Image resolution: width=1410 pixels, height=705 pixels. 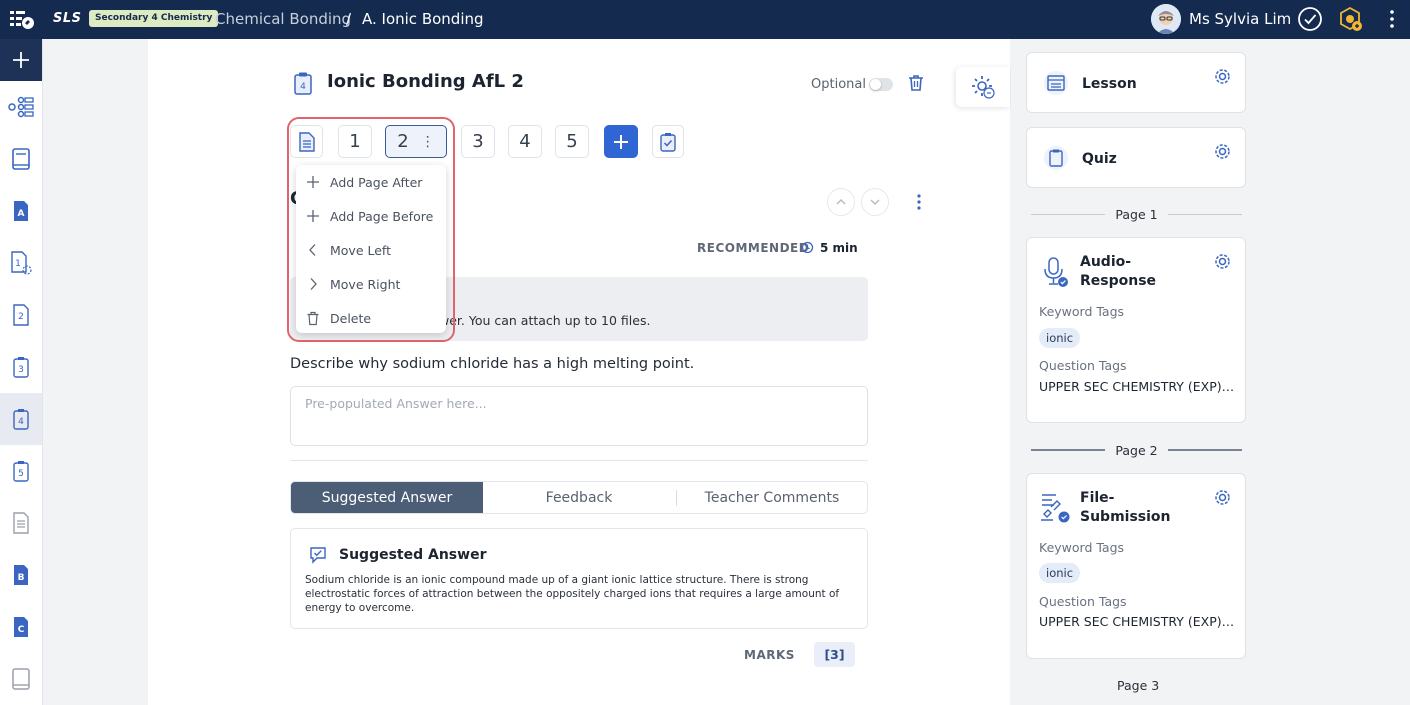 I want to click on activity-4-icon: 4, so click(x=21, y=419).